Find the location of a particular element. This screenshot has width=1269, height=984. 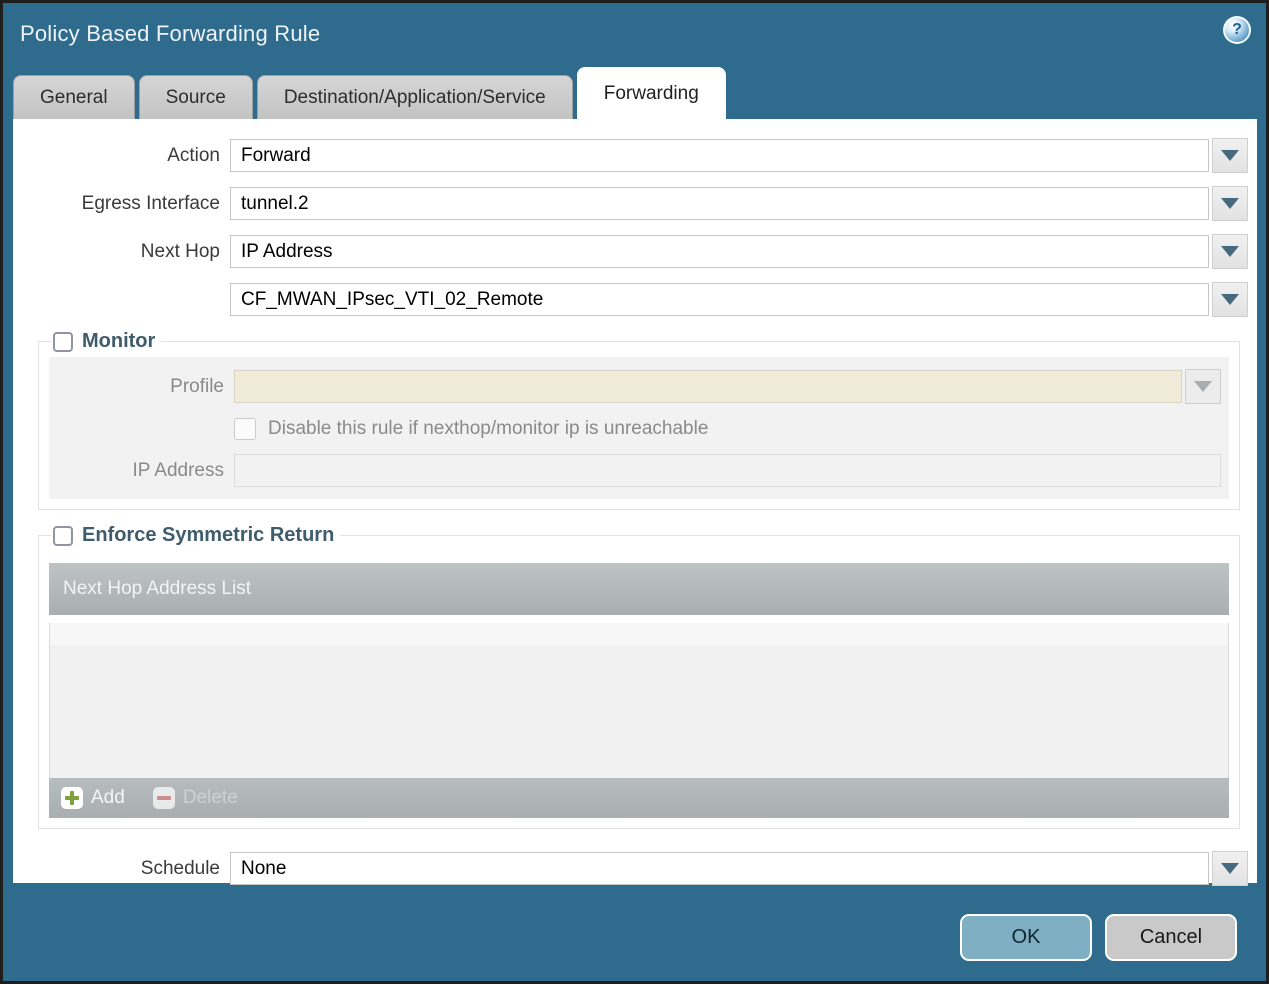

action-dropdown-button is located at coordinates (1230, 155).